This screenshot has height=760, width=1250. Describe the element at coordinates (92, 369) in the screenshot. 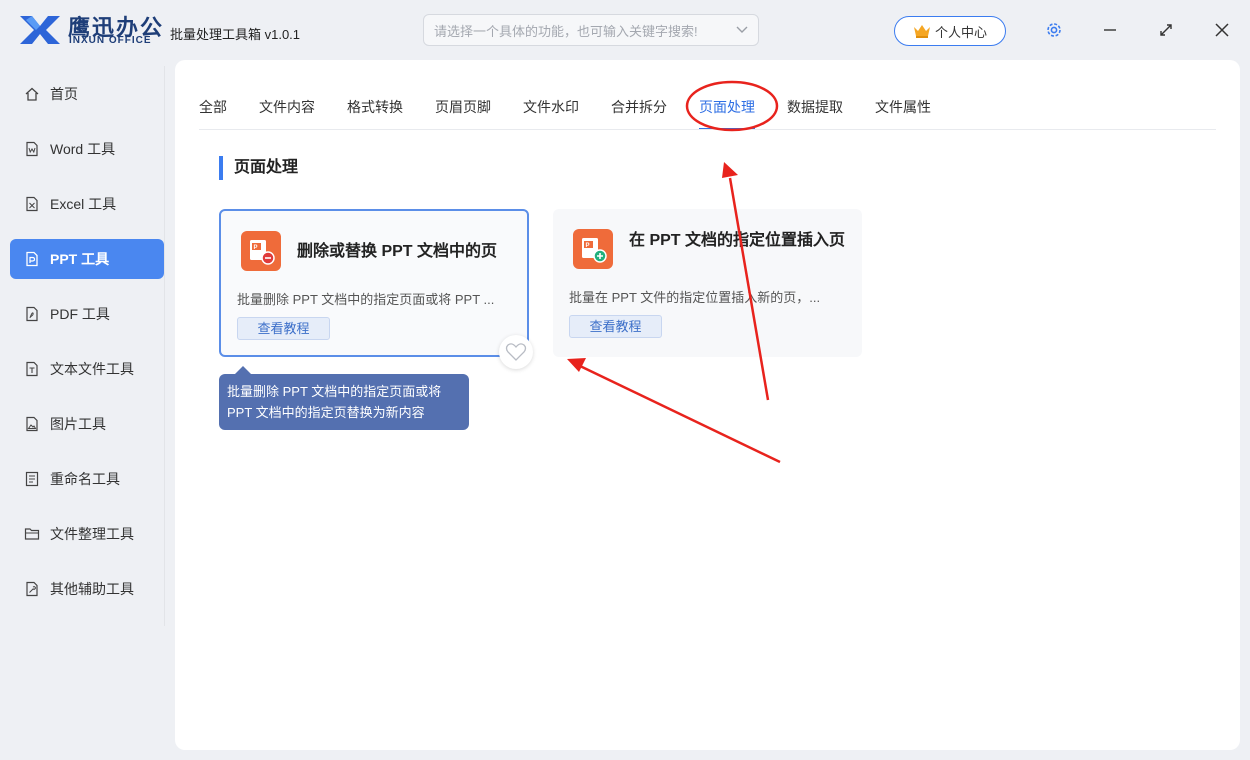

I see `sidebar-item-label: 文本文件工具` at that location.